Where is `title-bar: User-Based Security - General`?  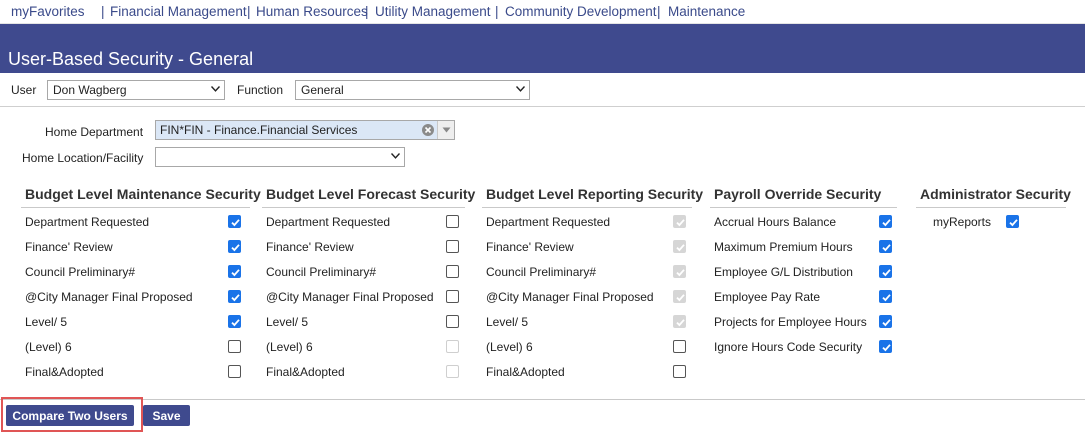 title-bar: User-Based Security - General is located at coordinates (542, 48).